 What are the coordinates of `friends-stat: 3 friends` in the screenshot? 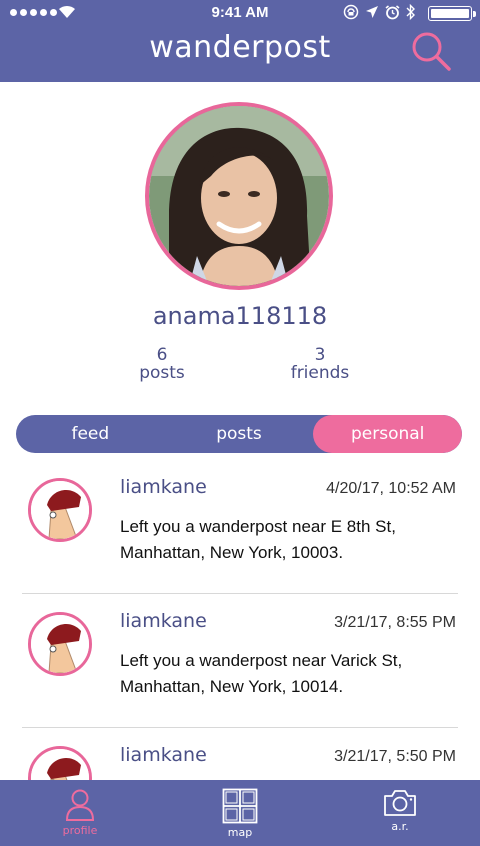 It's located at (320, 364).